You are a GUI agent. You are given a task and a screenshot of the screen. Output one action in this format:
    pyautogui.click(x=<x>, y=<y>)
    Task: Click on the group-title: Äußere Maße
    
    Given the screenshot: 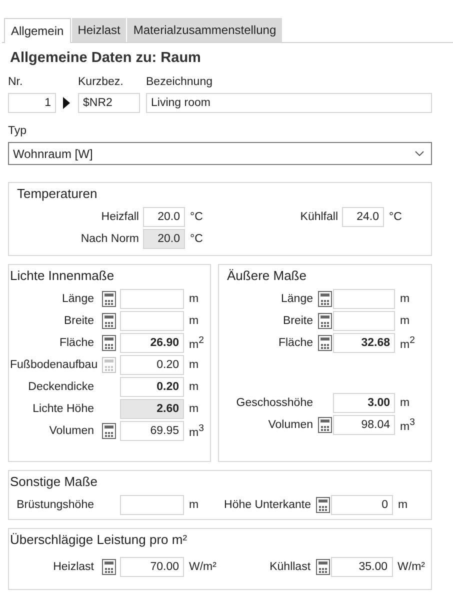 What is the action you would take?
    pyautogui.click(x=267, y=276)
    